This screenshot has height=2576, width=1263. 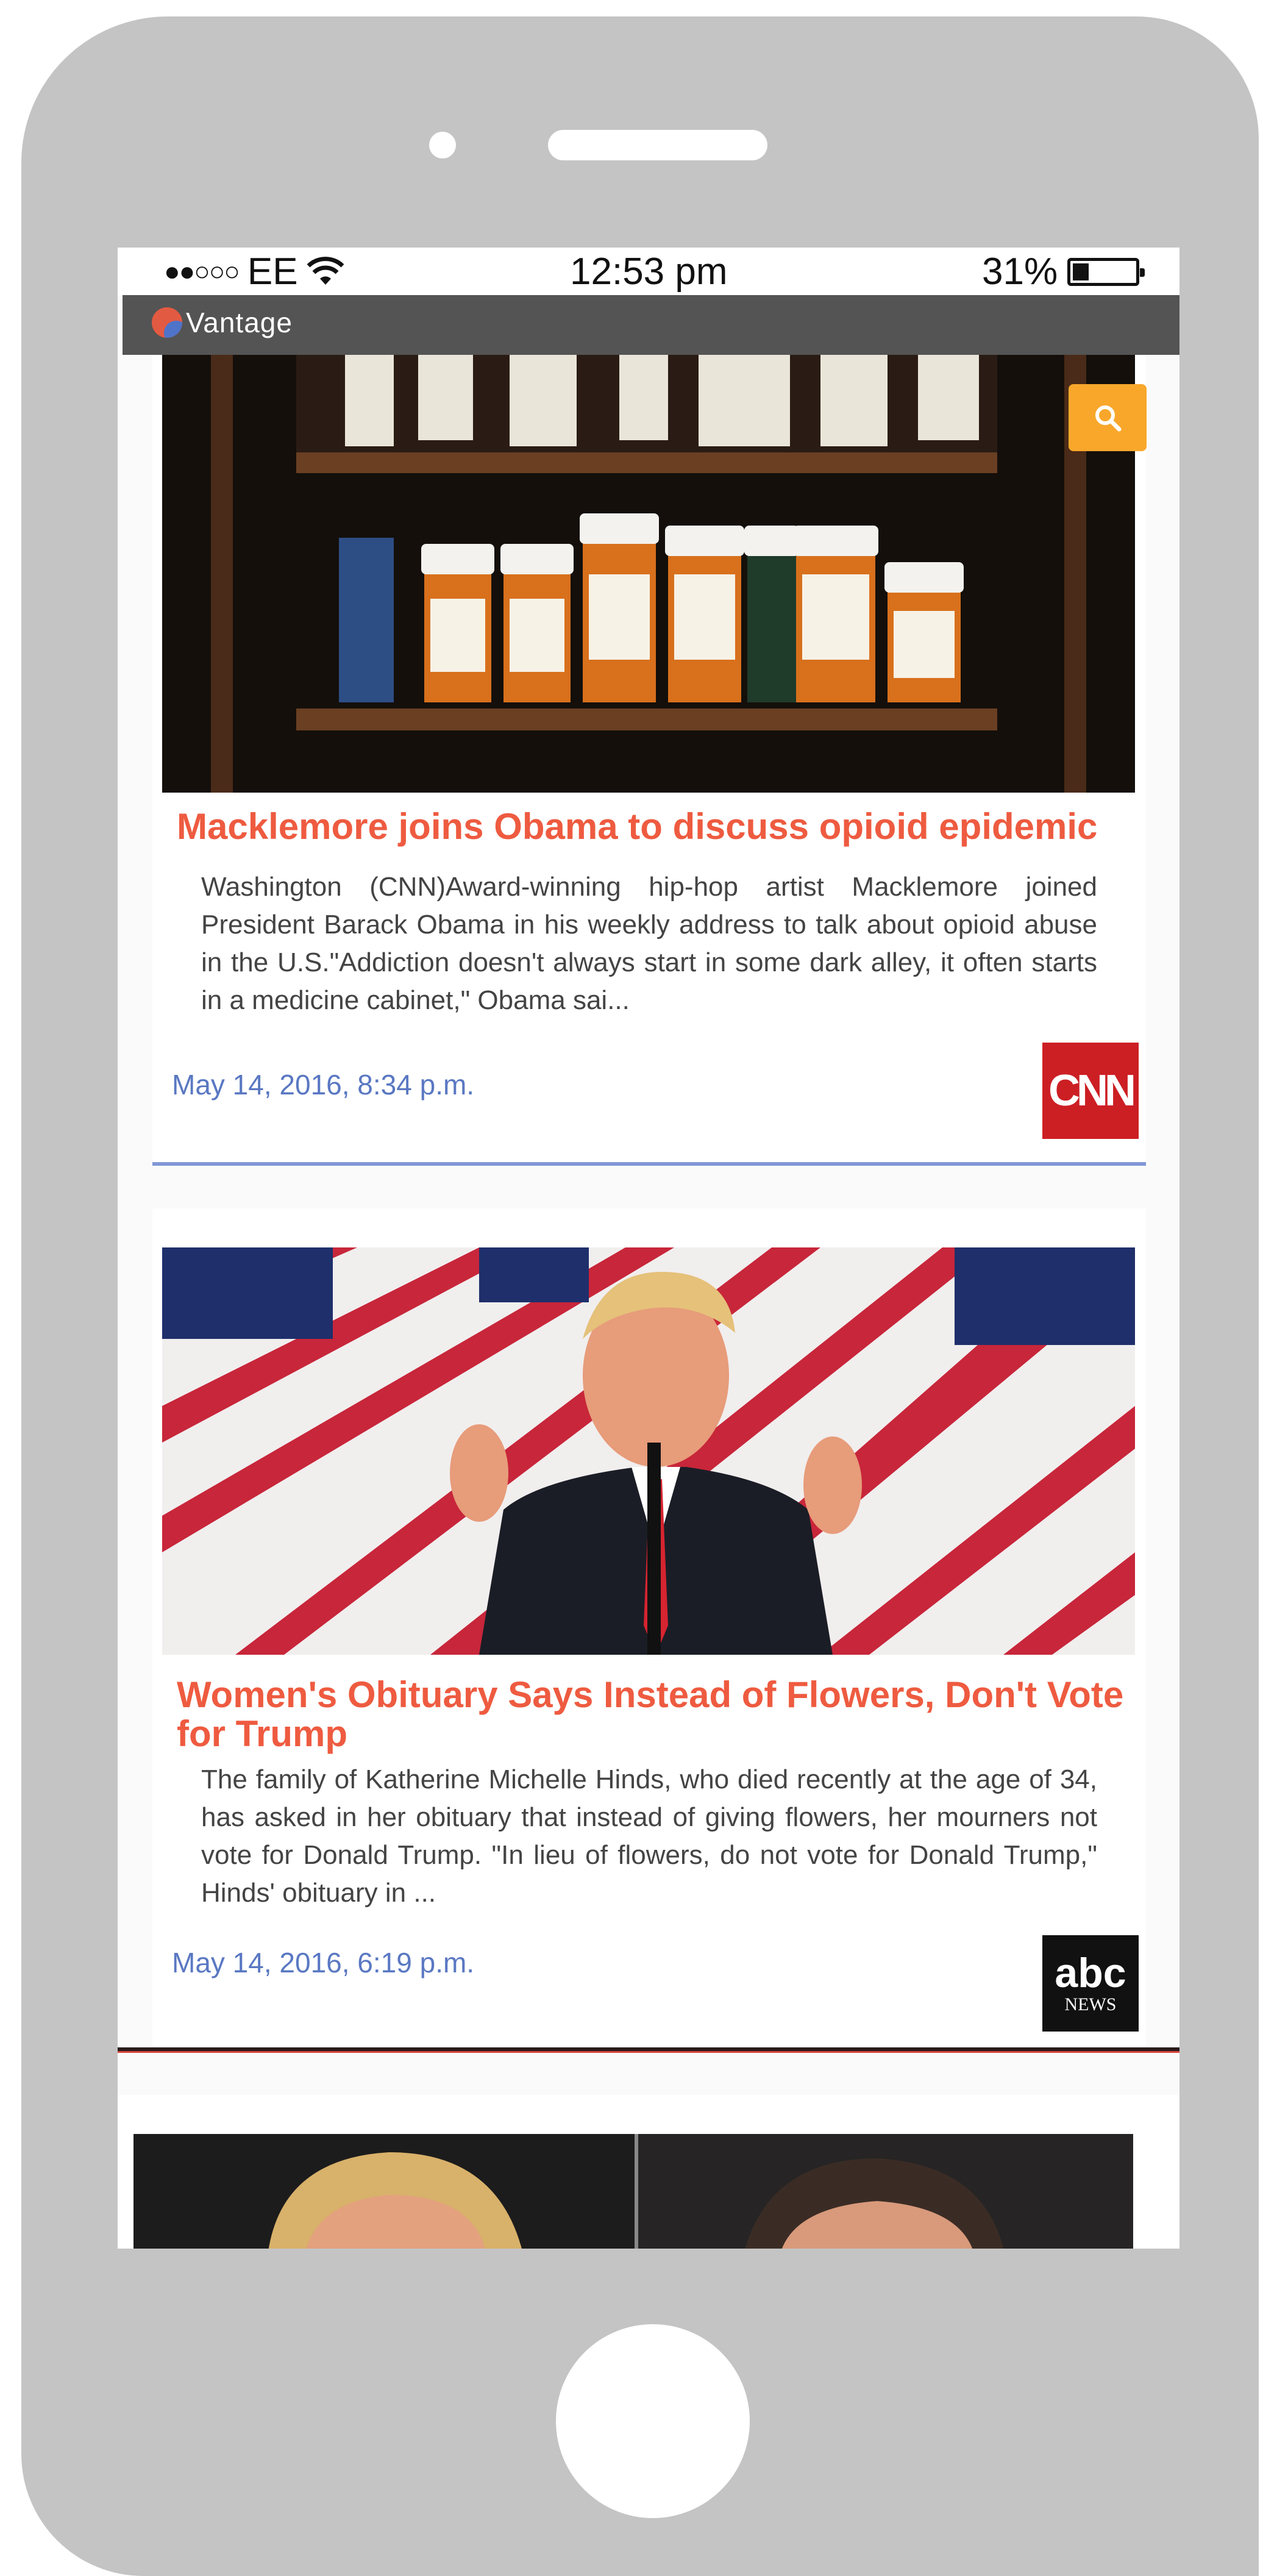 I want to click on article-image-speaker, so click(x=649, y=1451).